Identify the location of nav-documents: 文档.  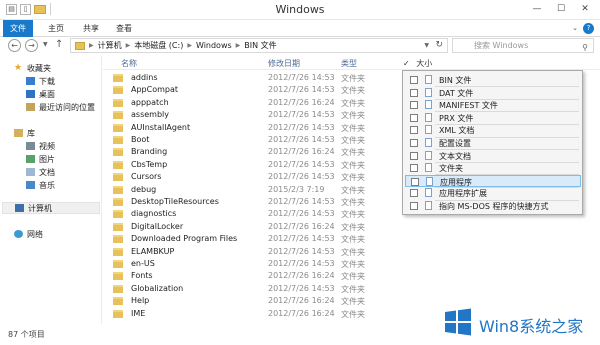
(40, 172).